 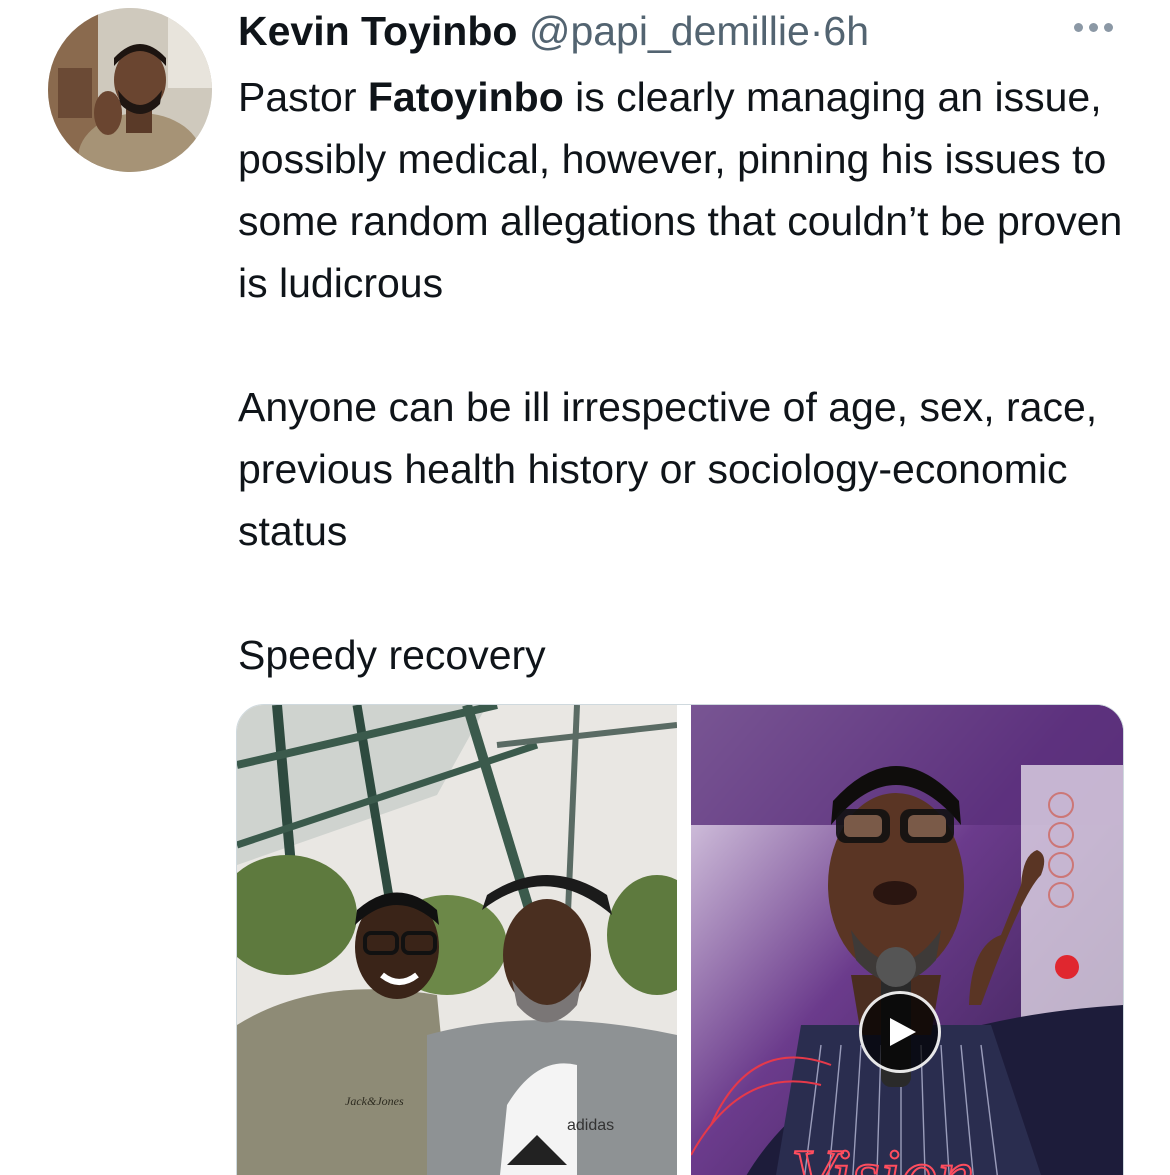 I want to click on text-segment: Pastor, so click(x=303, y=97).